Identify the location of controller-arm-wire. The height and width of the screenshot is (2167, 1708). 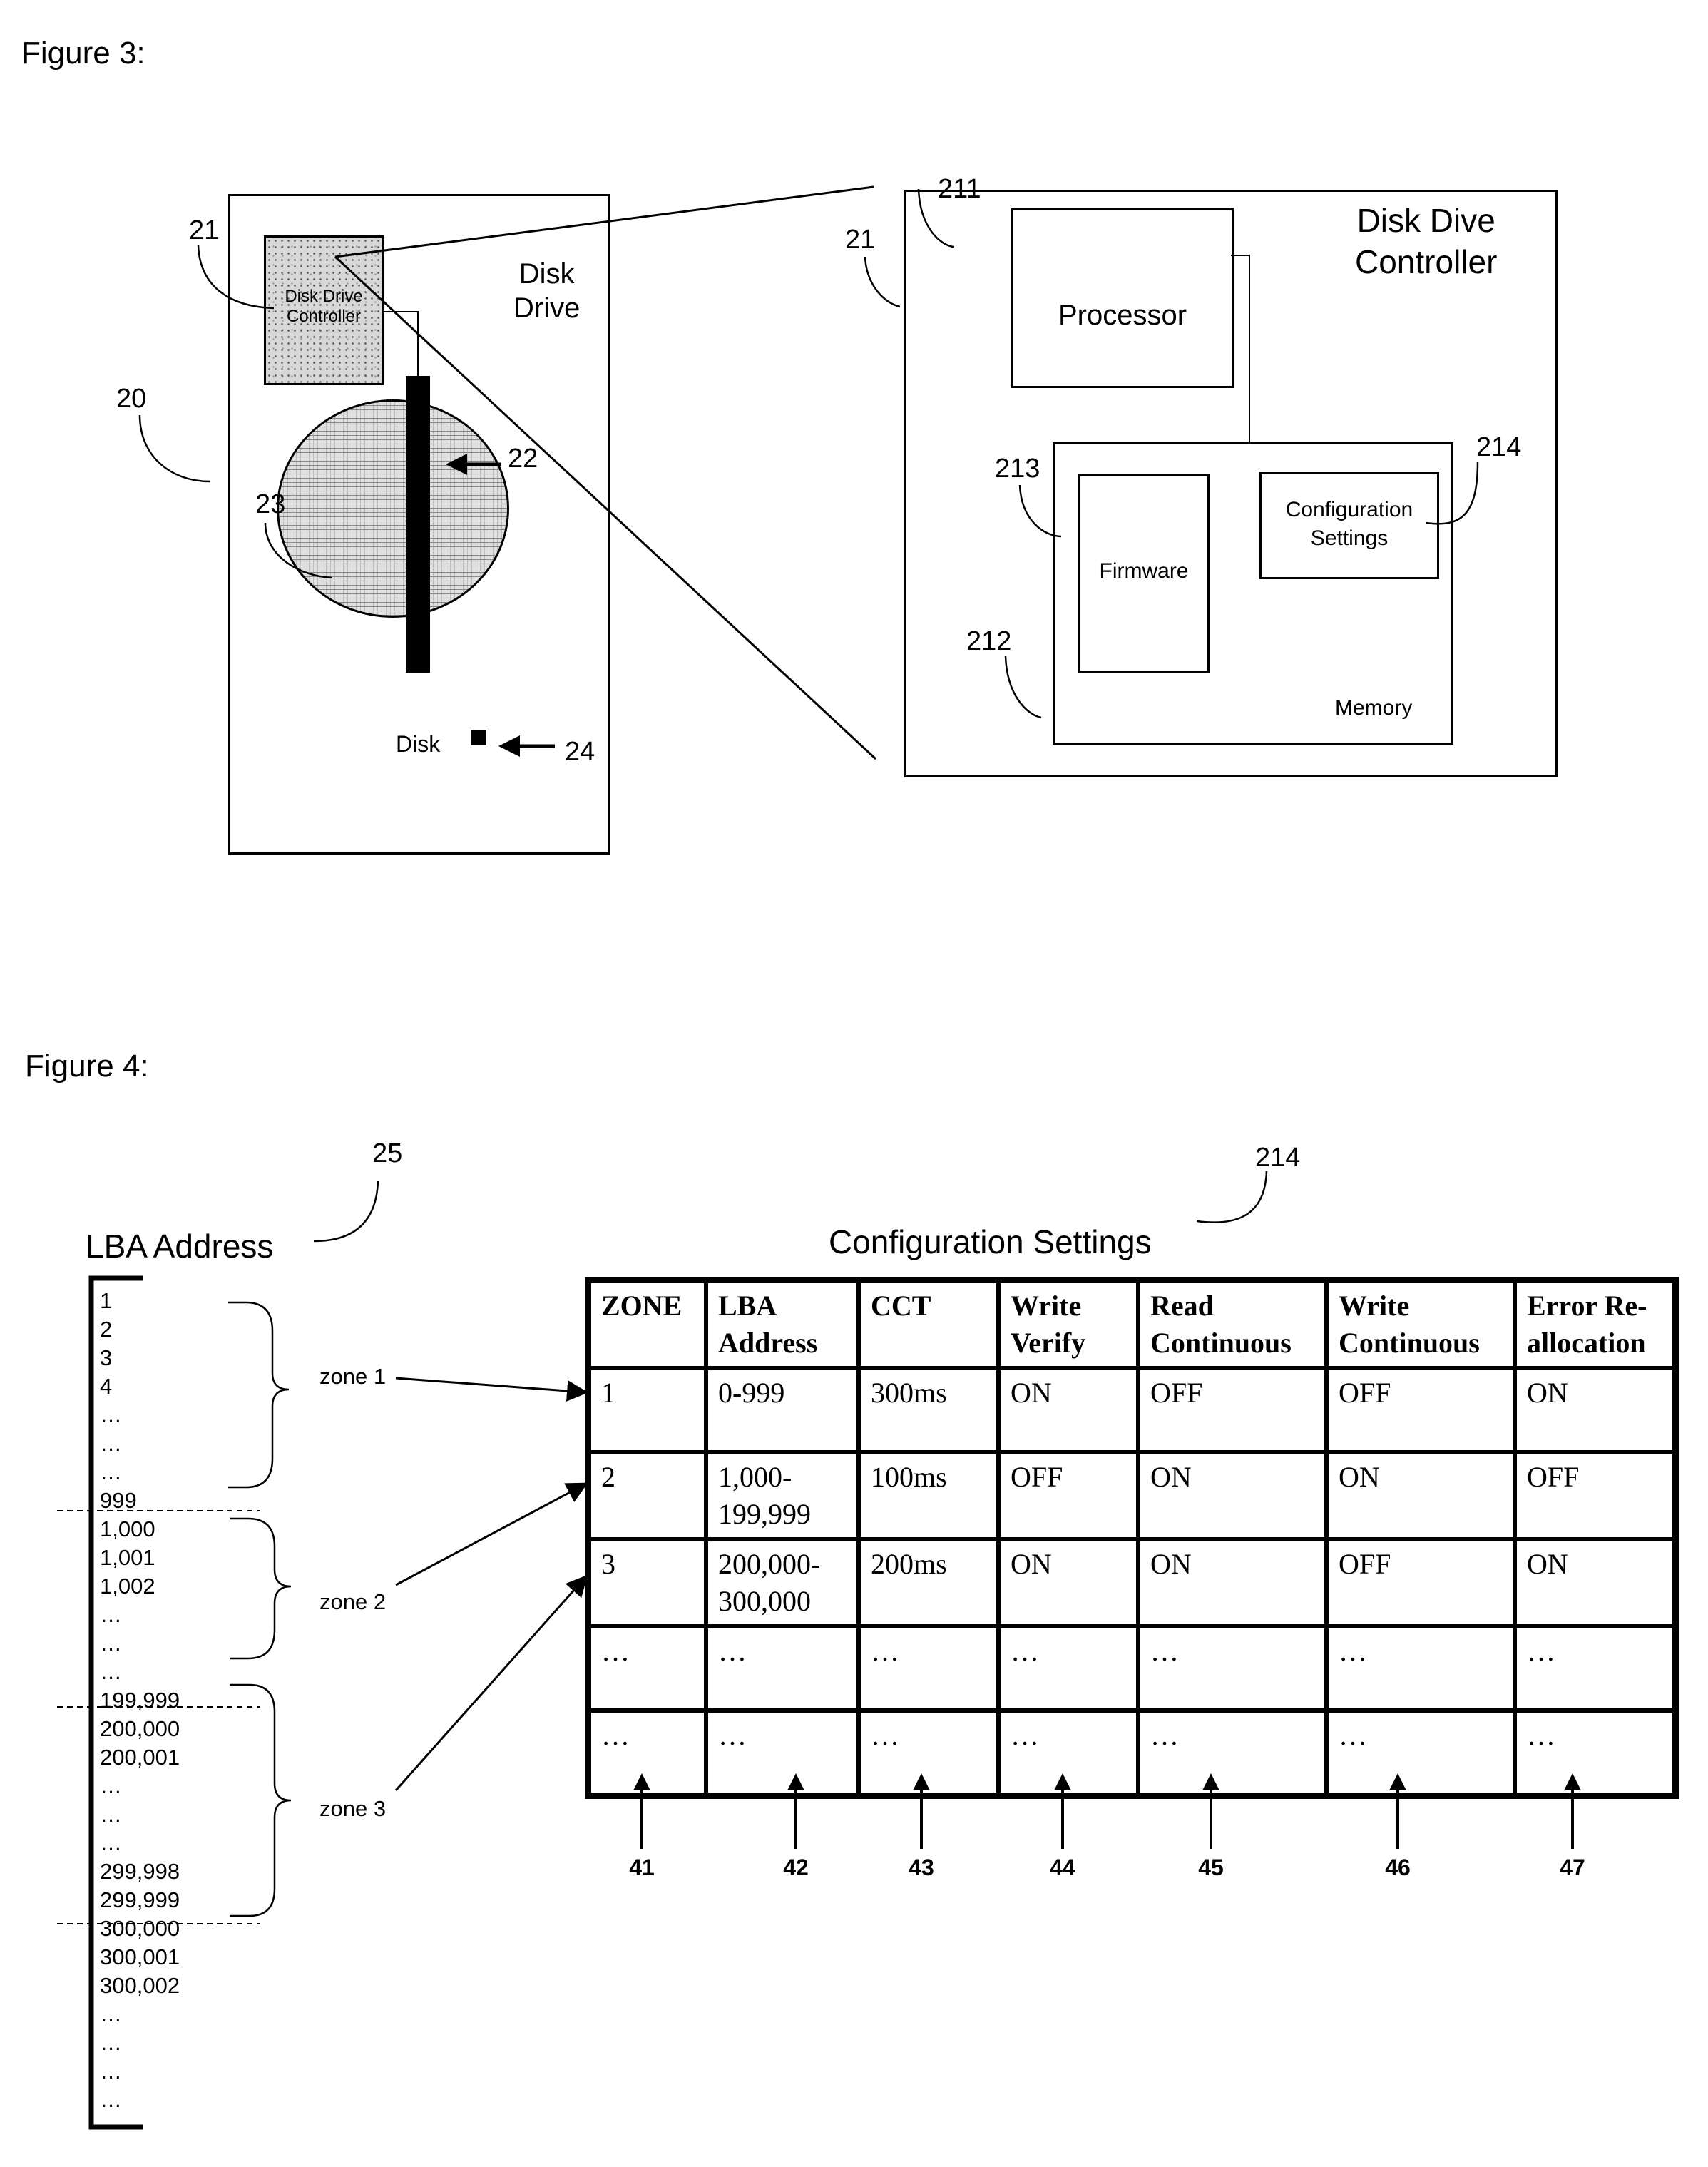
(400, 344).